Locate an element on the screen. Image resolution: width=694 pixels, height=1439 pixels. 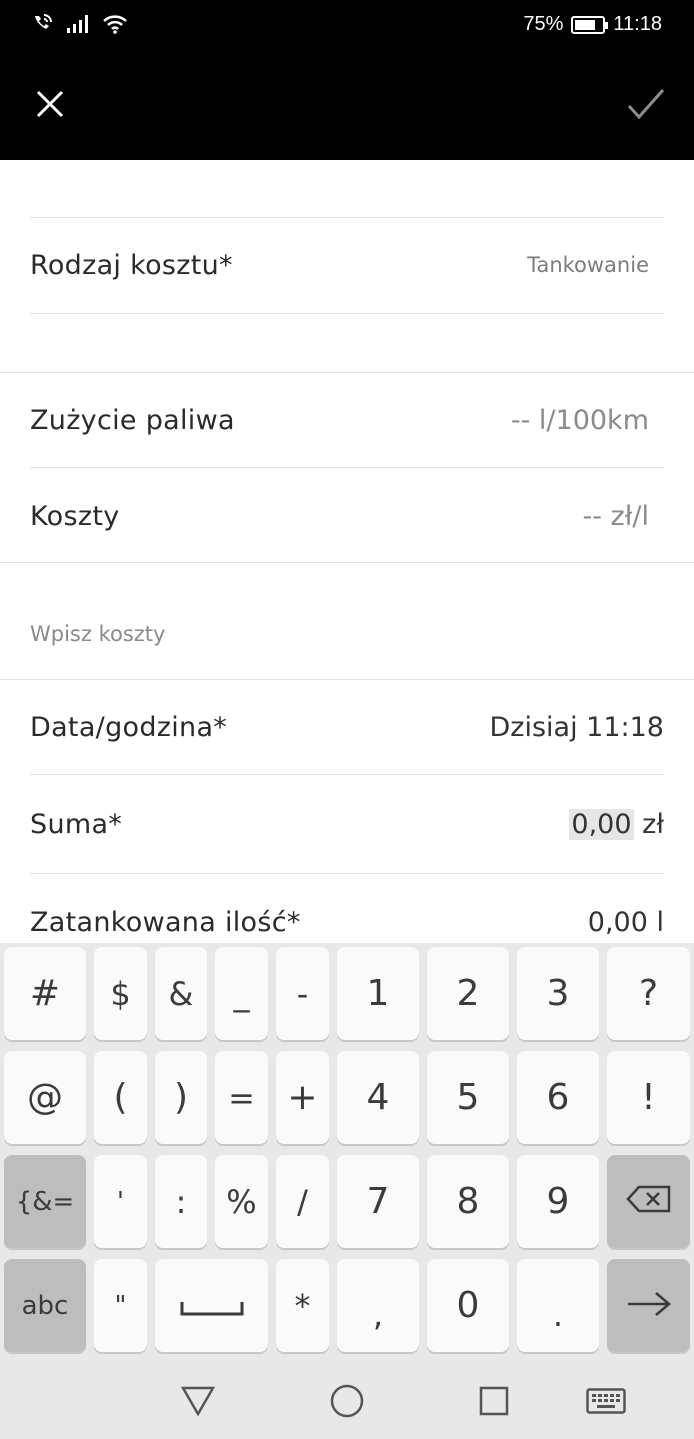
system-nav-bar is located at coordinates (347, 1401).